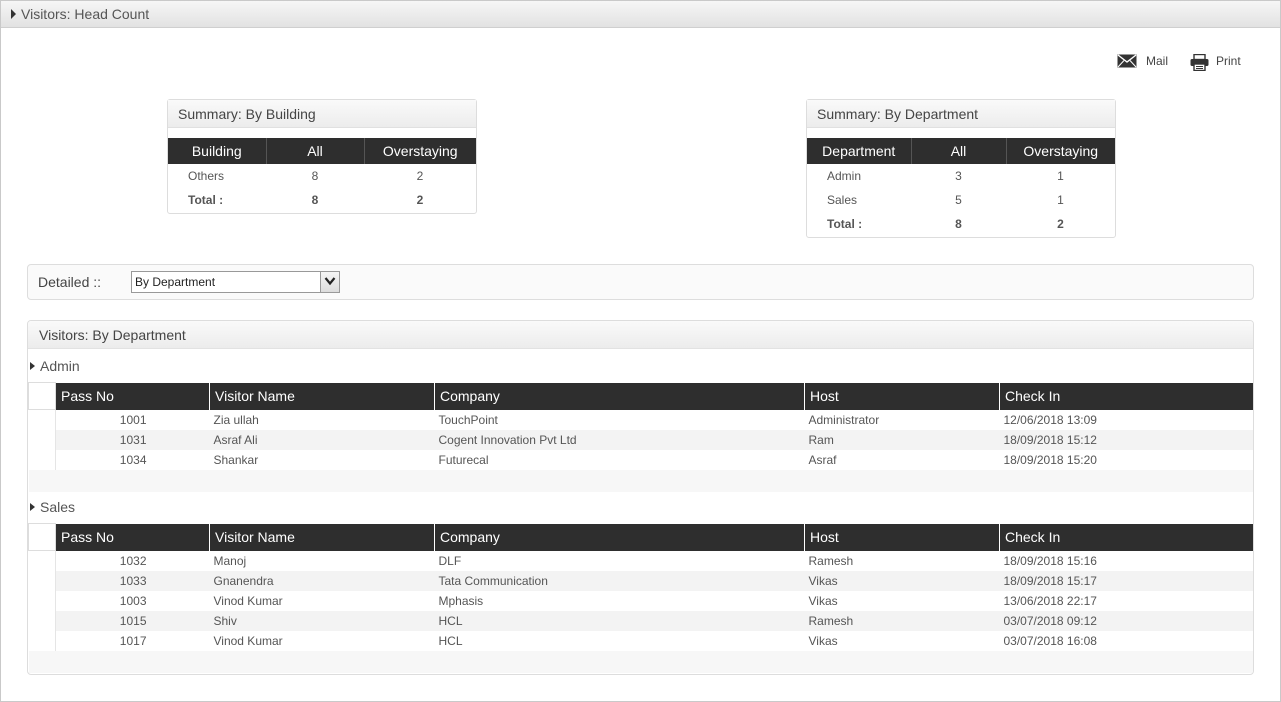  I want to click on overstaying-count: 2, so click(420, 176).